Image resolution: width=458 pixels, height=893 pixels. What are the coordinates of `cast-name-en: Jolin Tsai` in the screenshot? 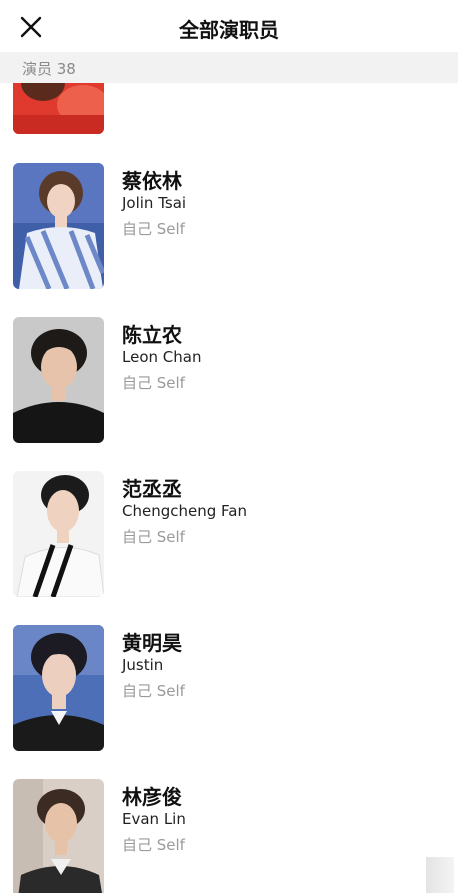 It's located at (154, 203).